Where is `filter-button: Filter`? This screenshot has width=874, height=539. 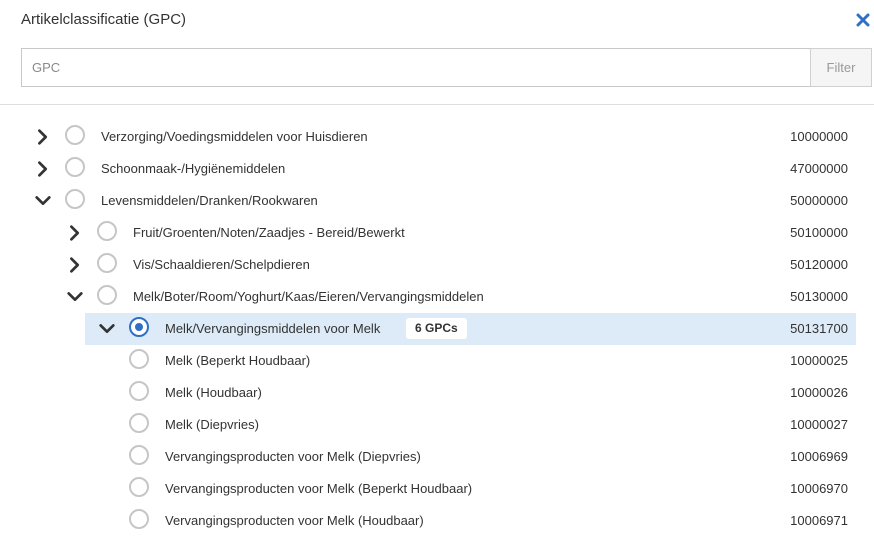 filter-button: Filter is located at coordinates (841, 67).